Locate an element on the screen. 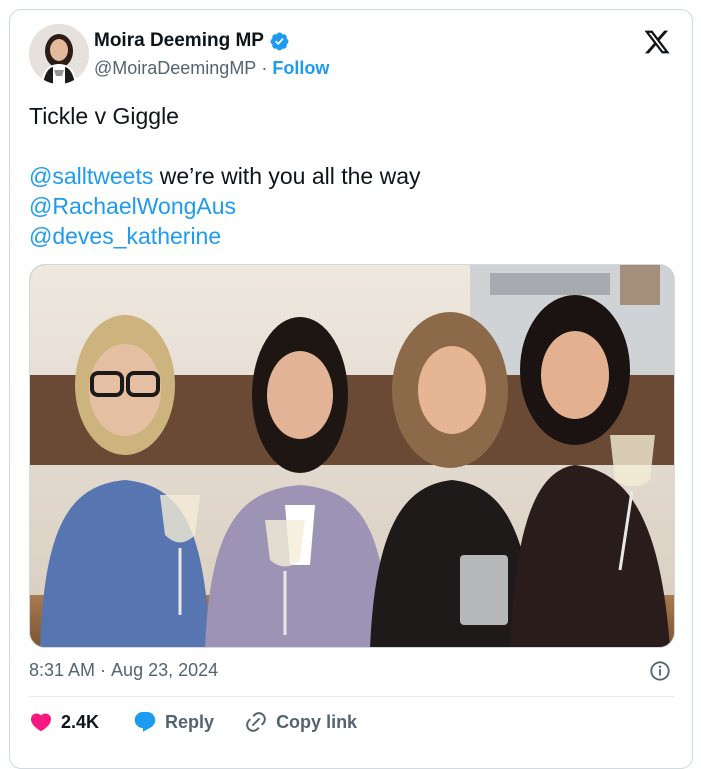  reply-button: Reply is located at coordinates (188, 722).